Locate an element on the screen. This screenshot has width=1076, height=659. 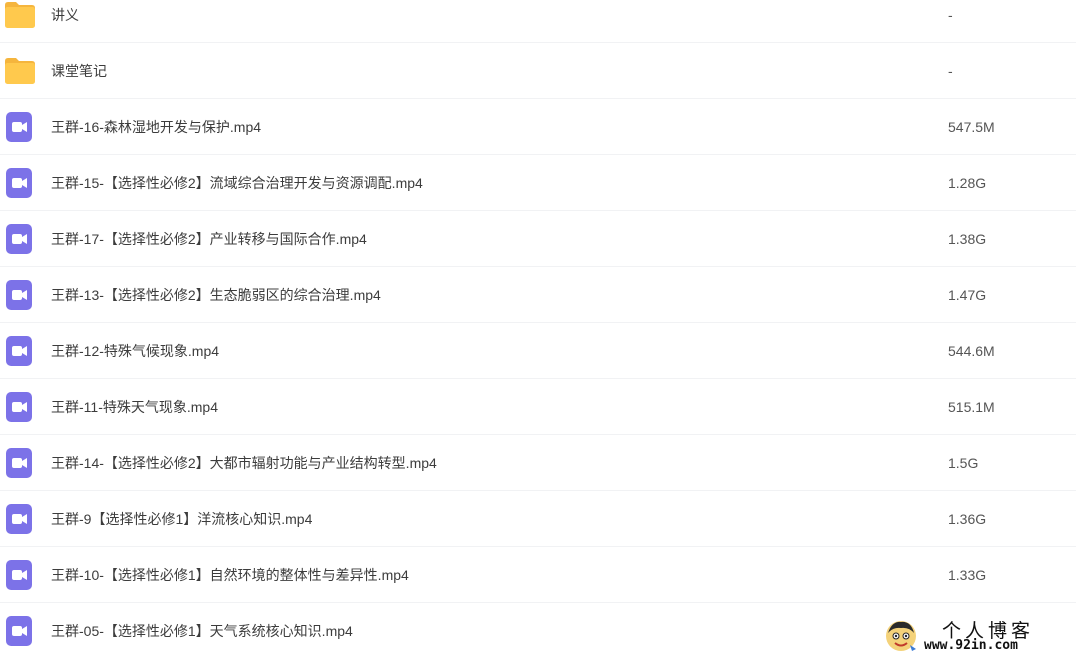
folder-row: 课堂笔记 - is located at coordinates (538, 71).